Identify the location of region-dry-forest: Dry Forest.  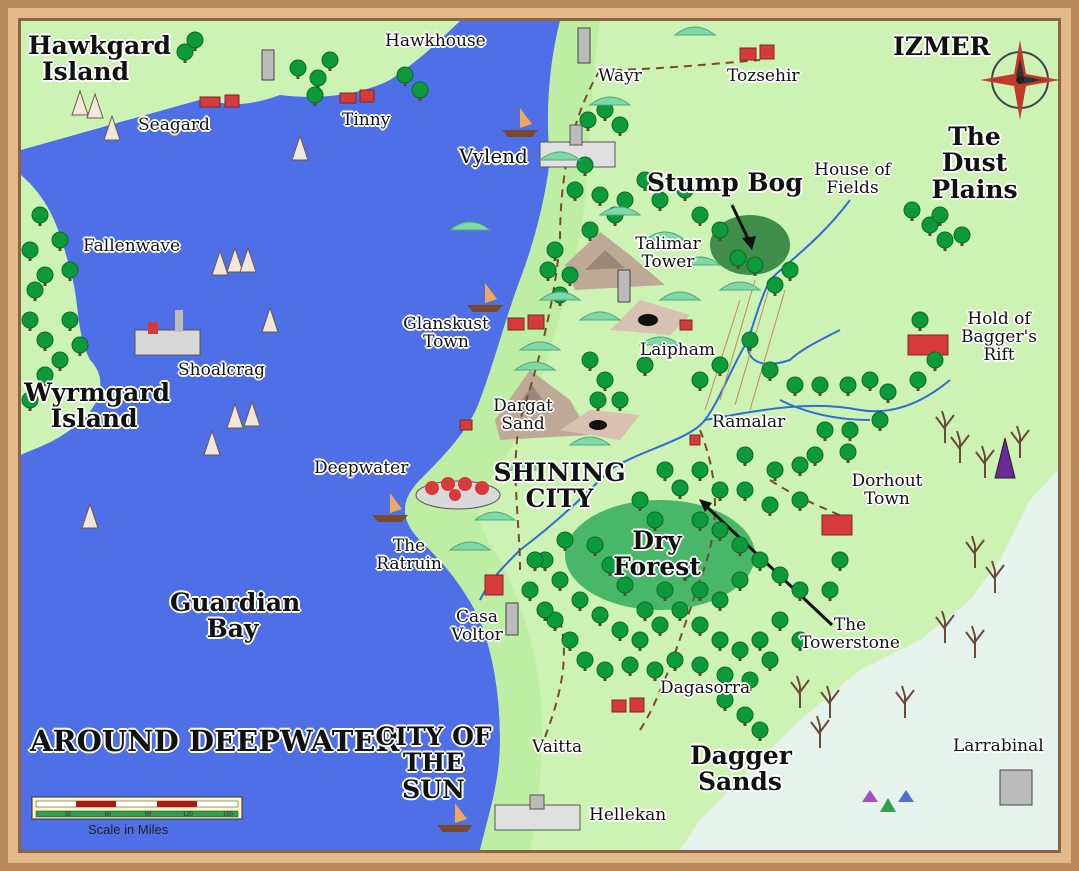
(657, 554).